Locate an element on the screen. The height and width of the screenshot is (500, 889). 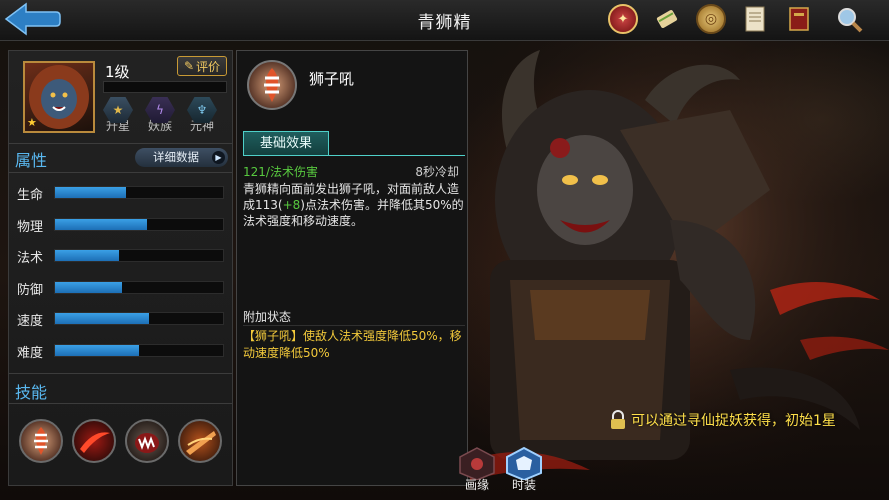
skill-damage: 121/法术伤害 is located at coordinates (280, 172).